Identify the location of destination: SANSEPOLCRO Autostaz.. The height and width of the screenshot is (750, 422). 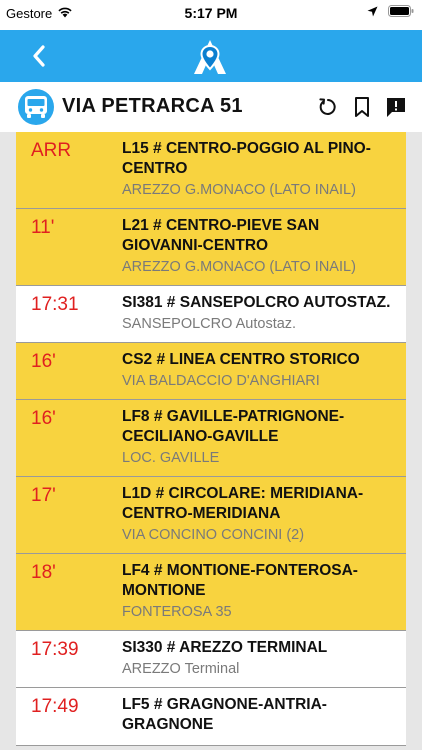
(209, 324).